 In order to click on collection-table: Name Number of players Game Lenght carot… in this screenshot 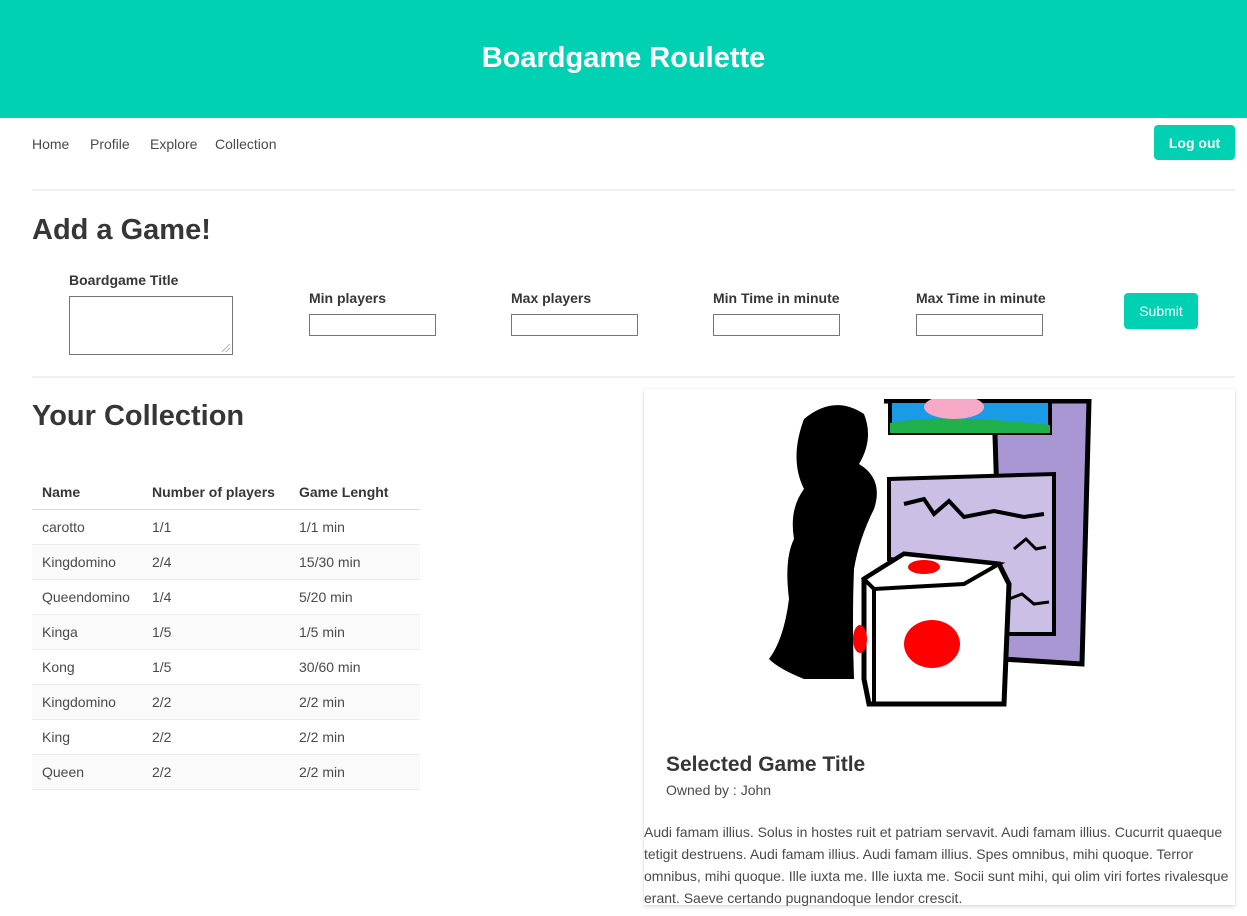, I will do `click(226, 632)`.